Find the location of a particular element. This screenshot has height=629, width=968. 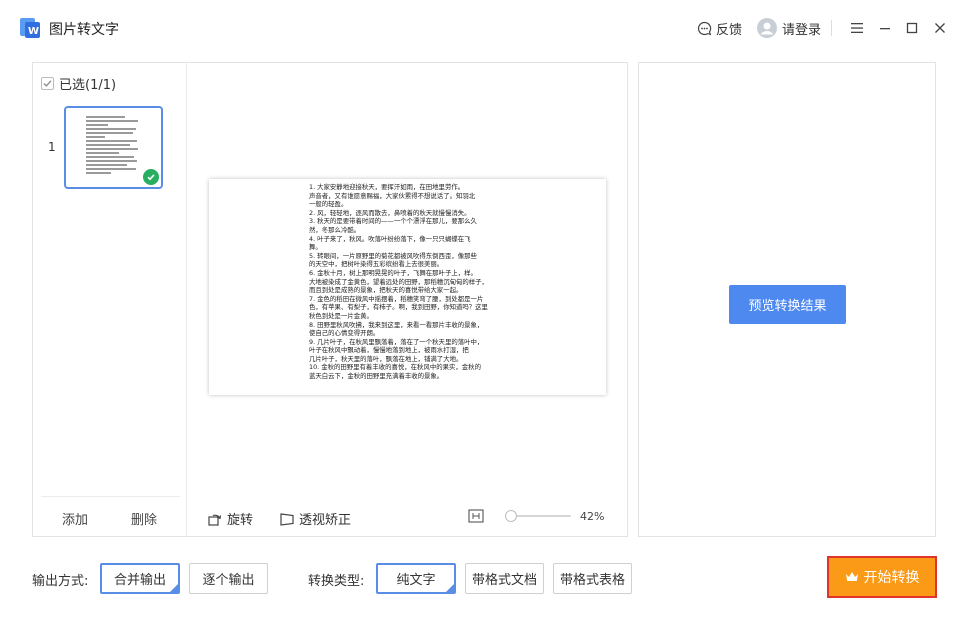

merge-output-label: 合并输出 is located at coordinates (139, 580).